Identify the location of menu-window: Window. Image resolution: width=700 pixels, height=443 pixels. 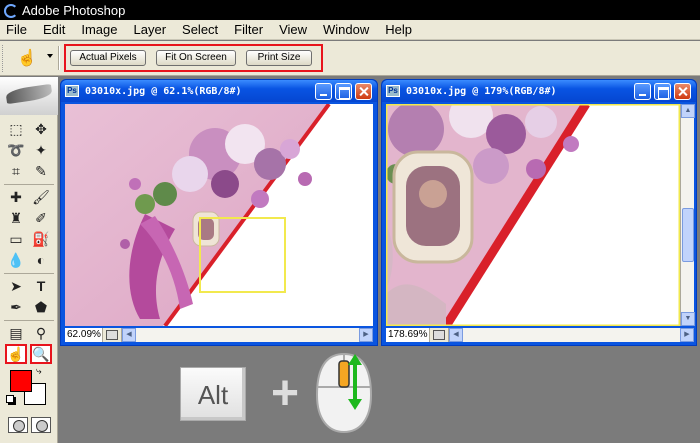
(346, 29).